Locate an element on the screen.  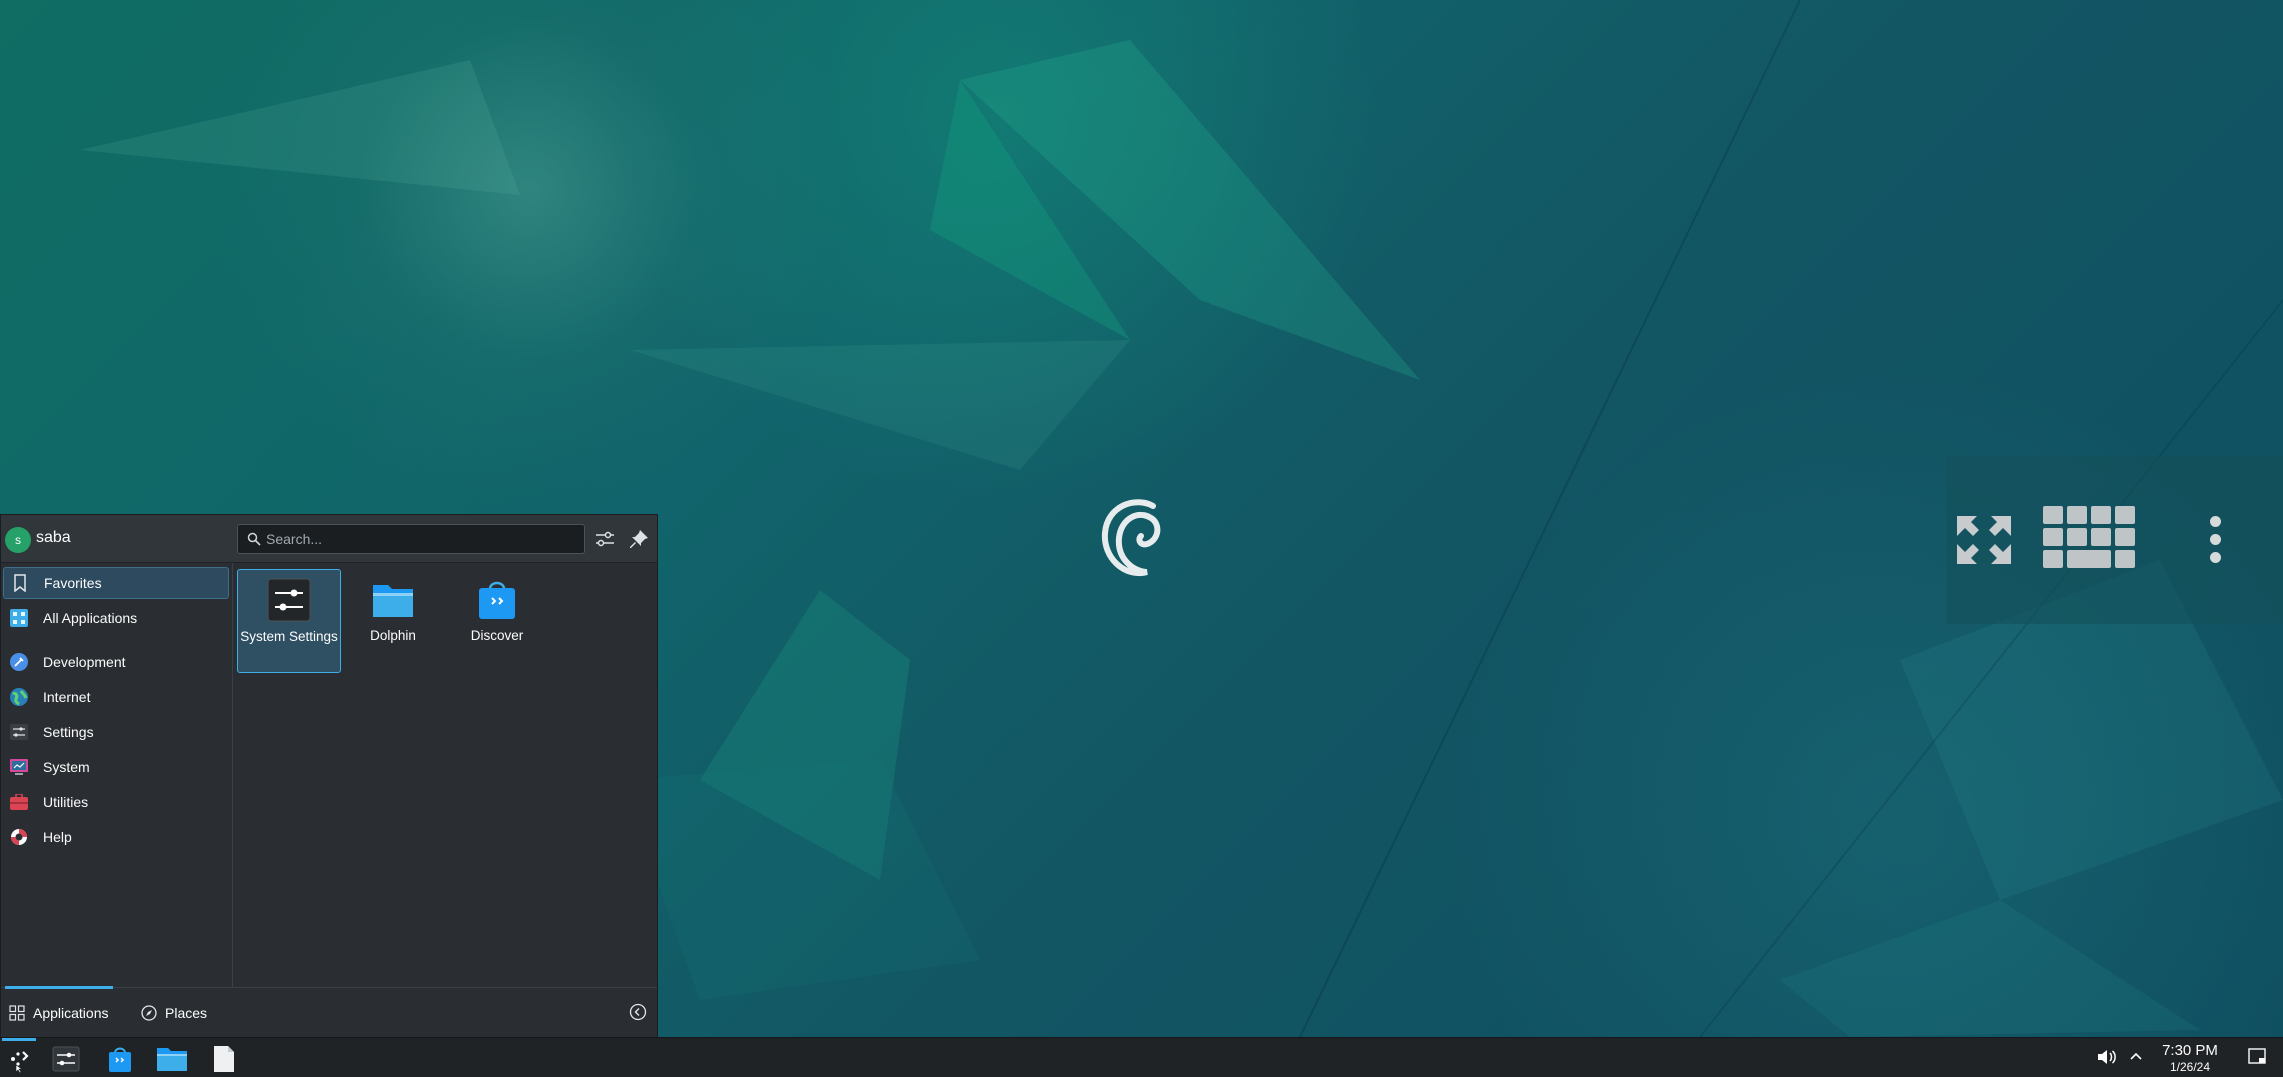
digital-clock: 7:30 PM 1/26/24 is located at coordinates (2190, 1058).